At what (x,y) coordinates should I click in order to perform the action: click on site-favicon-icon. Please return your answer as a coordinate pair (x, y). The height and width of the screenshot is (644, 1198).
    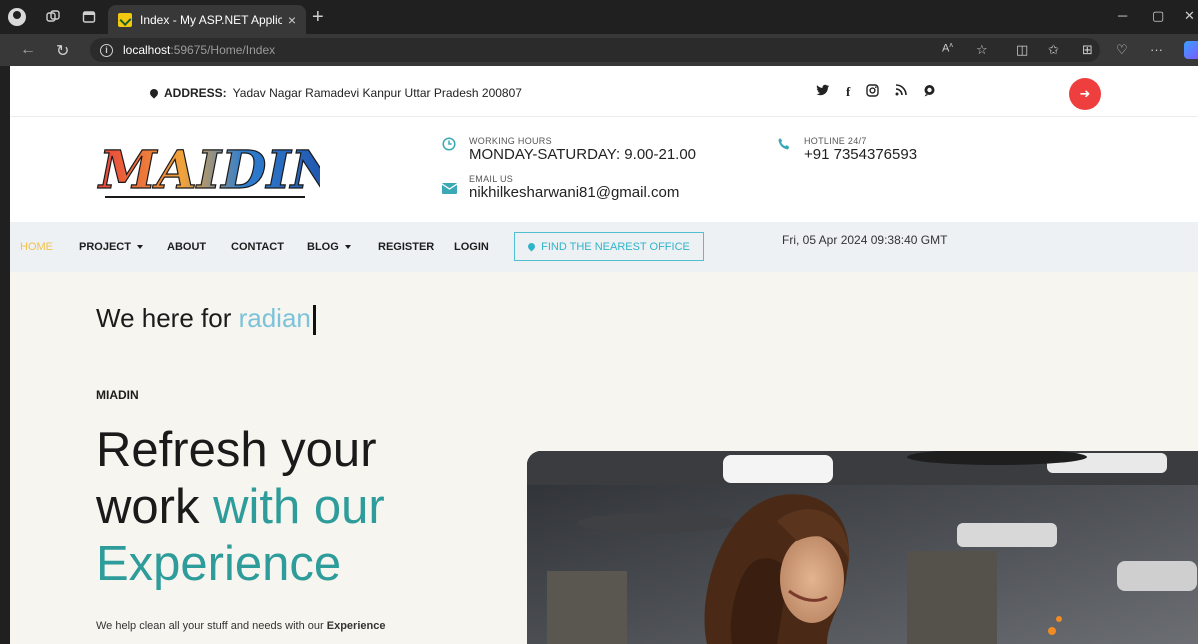
    Looking at the image, I should click on (125, 19).